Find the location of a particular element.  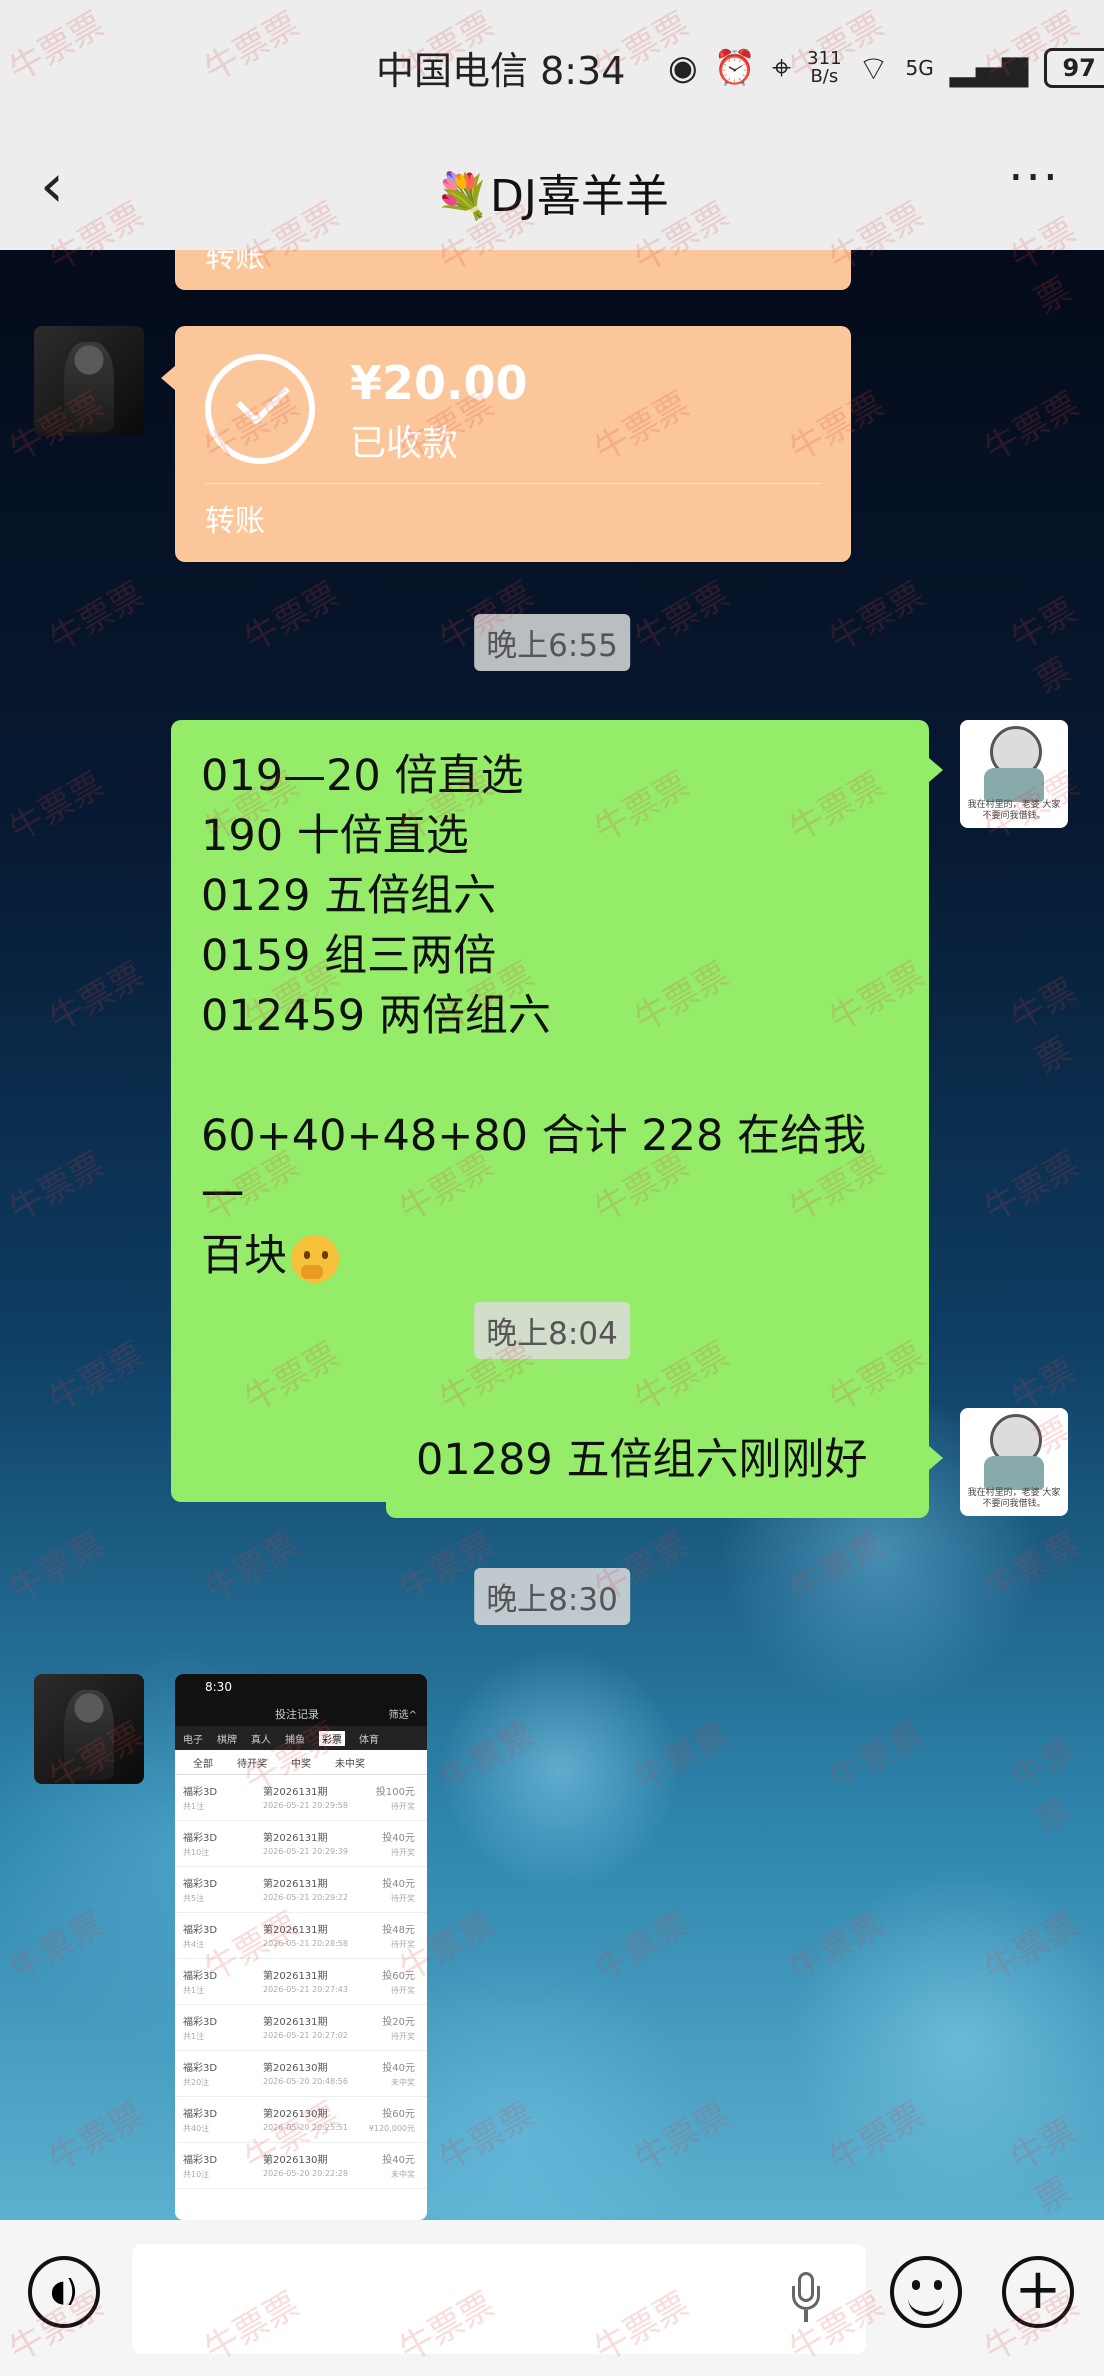

image-row-date: 2026-05-21 20:29:58 is located at coordinates (305, 1805).